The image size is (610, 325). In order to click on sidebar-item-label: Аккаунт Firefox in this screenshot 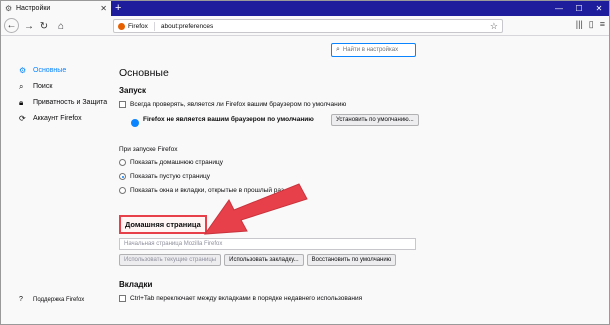, I will do `click(57, 118)`.